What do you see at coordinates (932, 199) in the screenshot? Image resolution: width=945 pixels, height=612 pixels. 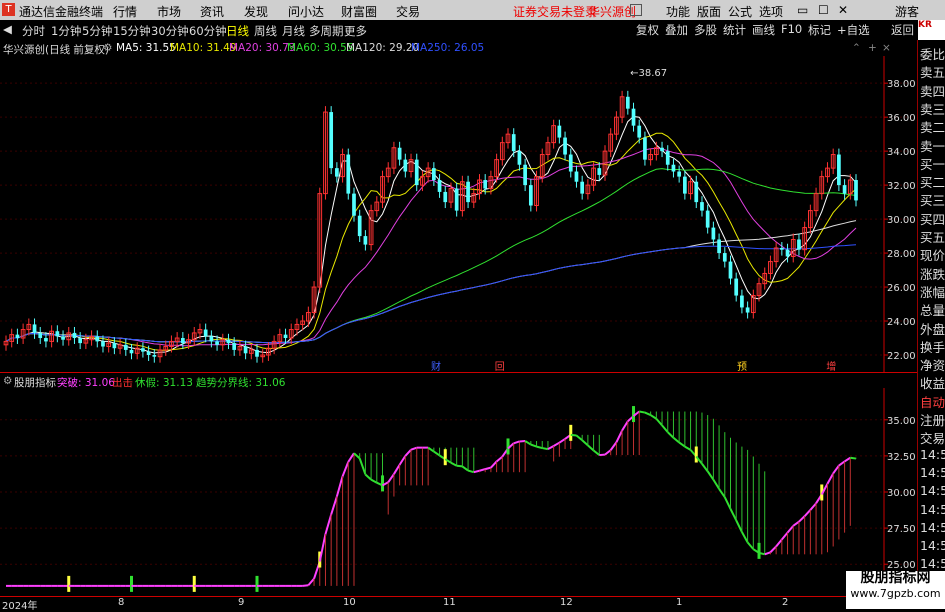 I see `sidebar-item: 买三` at bounding box center [932, 199].